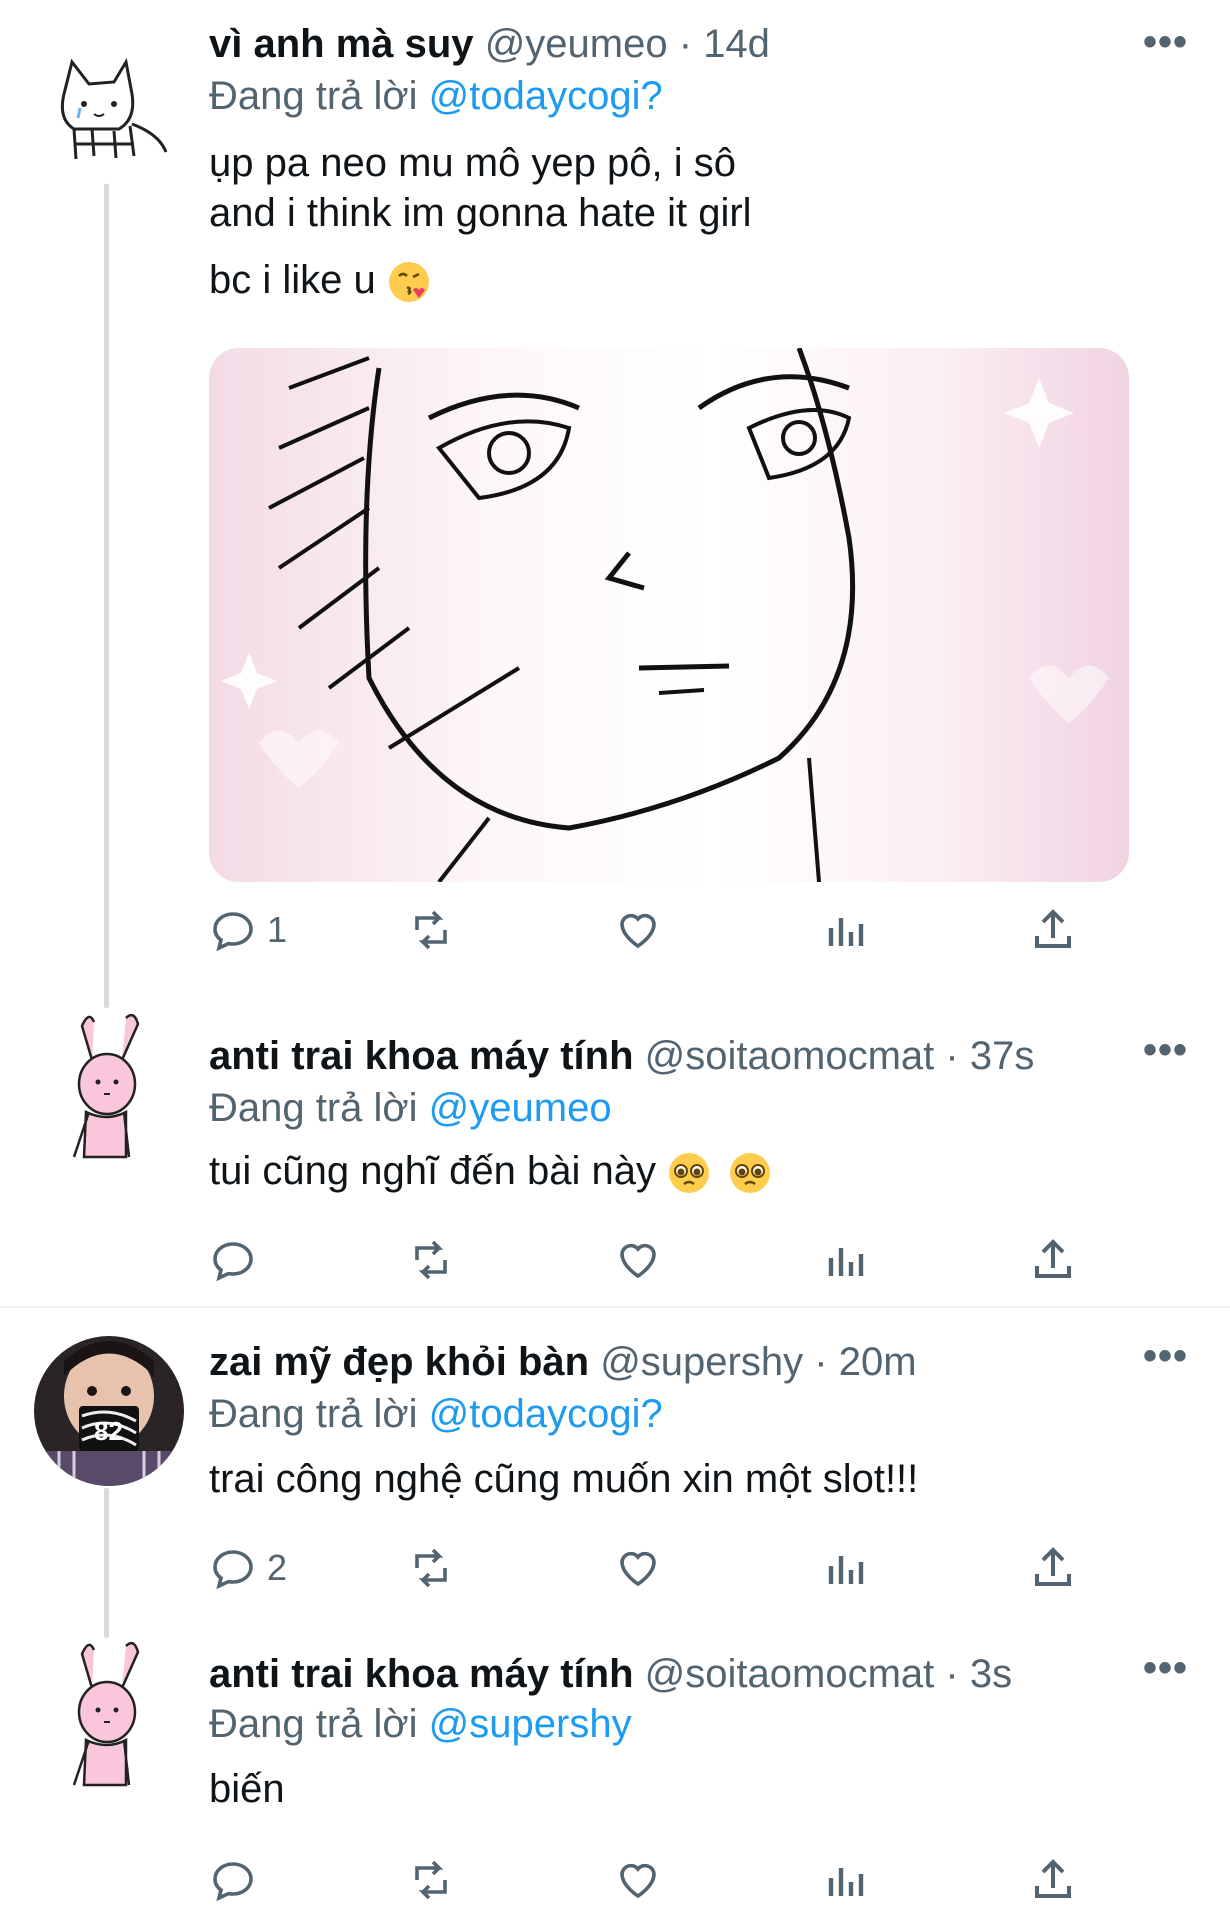  I want to click on author-handle: @supershy, so click(701, 1362).